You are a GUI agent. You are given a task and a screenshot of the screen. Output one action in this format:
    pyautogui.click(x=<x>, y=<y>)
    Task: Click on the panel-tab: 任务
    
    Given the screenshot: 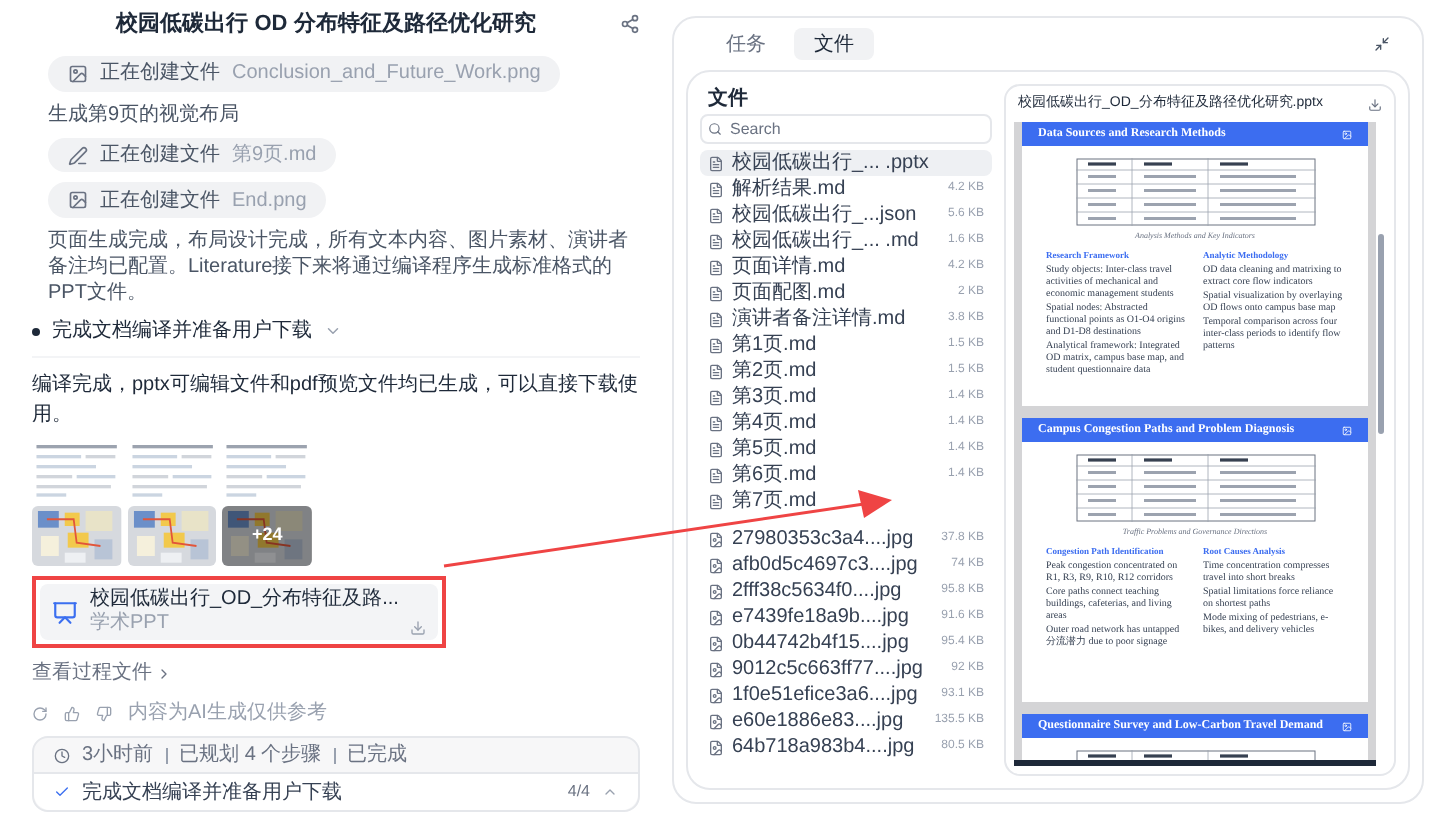 What is the action you would take?
    pyautogui.click(x=746, y=44)
    